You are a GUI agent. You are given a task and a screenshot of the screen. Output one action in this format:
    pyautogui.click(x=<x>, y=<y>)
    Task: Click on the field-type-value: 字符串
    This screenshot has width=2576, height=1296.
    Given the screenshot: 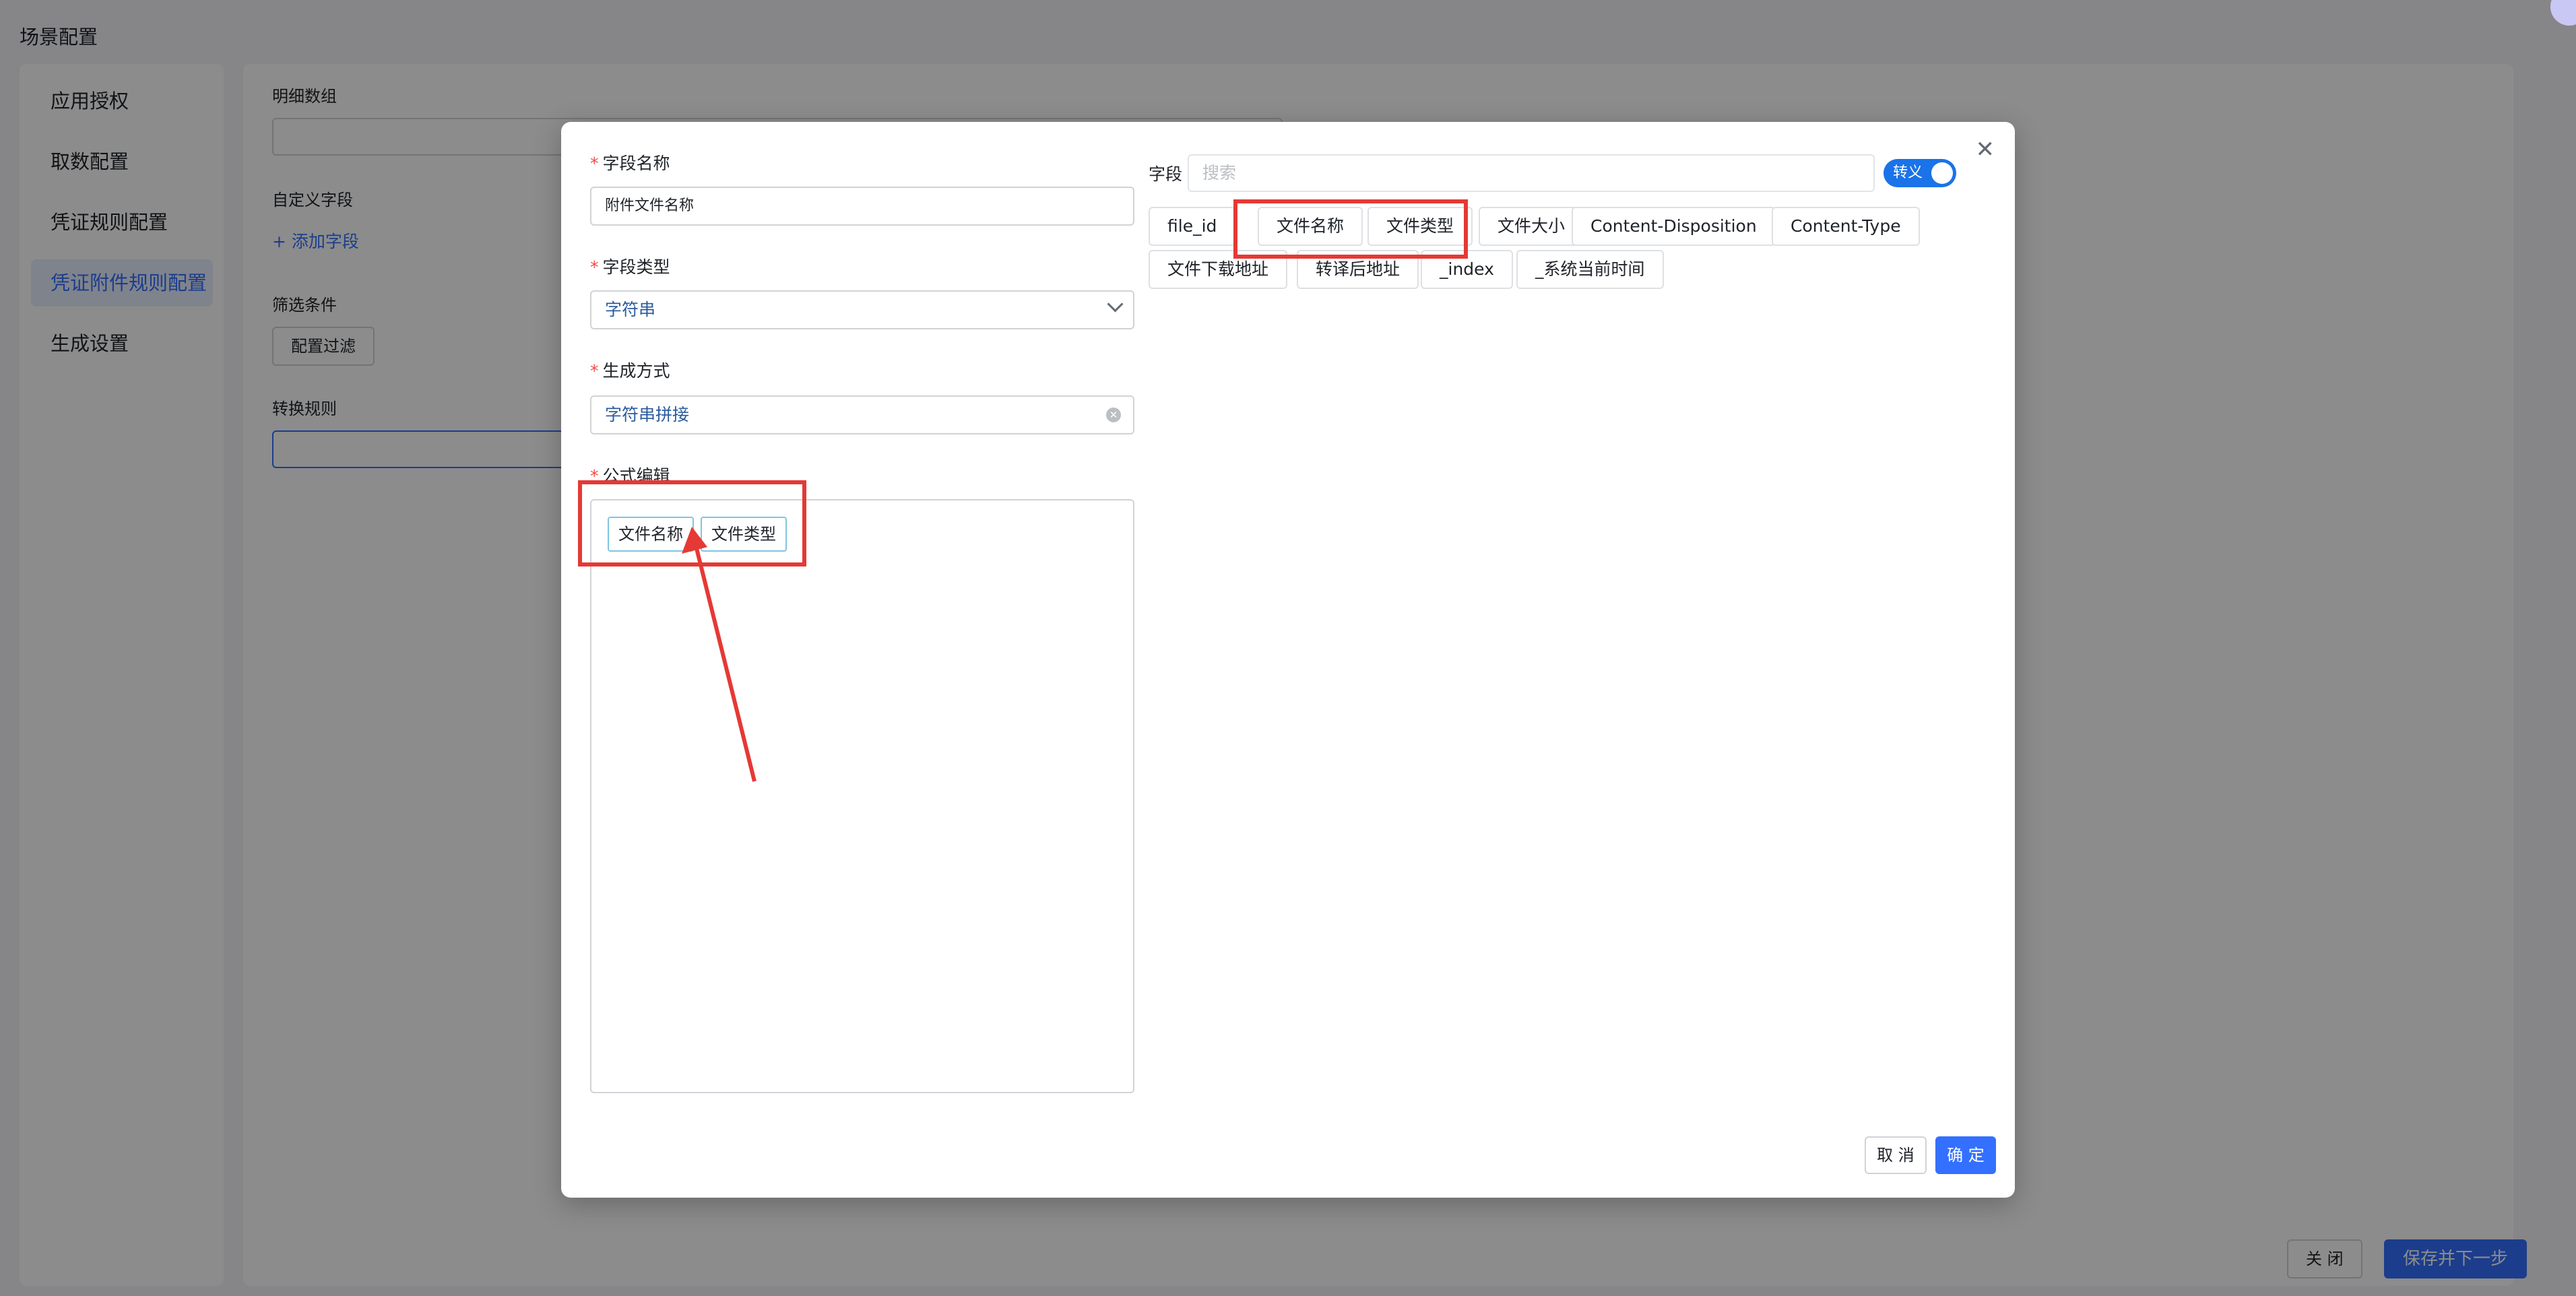 What is the action you would take?
    pyautogui.click(x=631, y=309)
    